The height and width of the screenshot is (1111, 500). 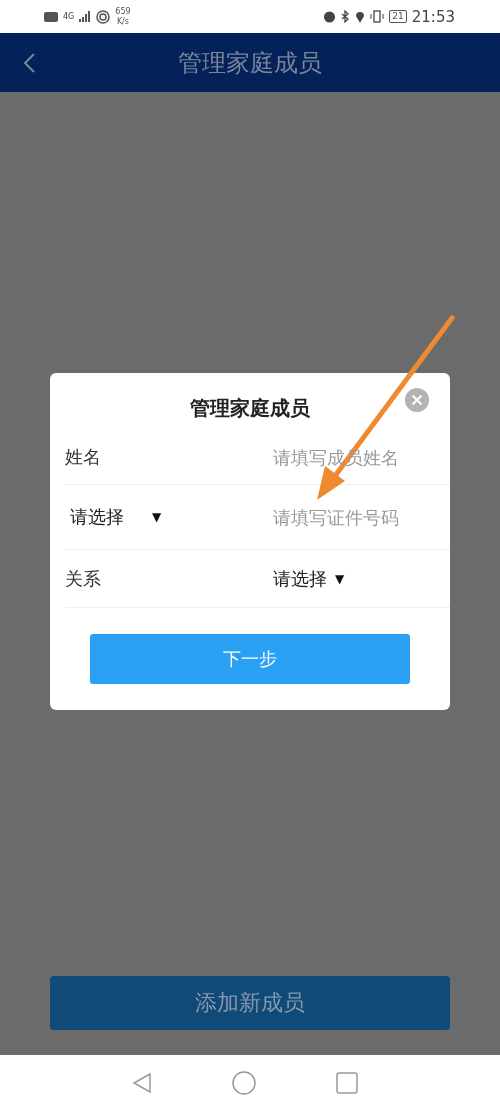 What do you see at coordinates (244, 1083) in the screenshot?
I see `home-icon` at bounding box center [244, 1083].